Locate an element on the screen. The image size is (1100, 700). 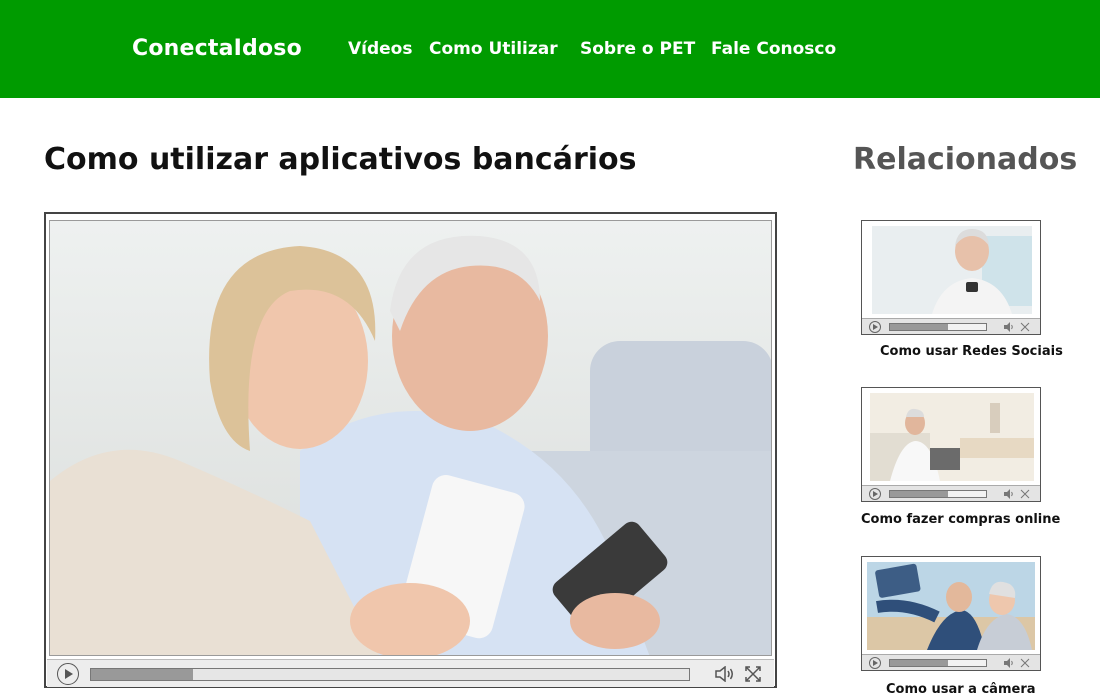
related-caption-1: Como usar Redes Sociais is located at coordinates (971, 351).